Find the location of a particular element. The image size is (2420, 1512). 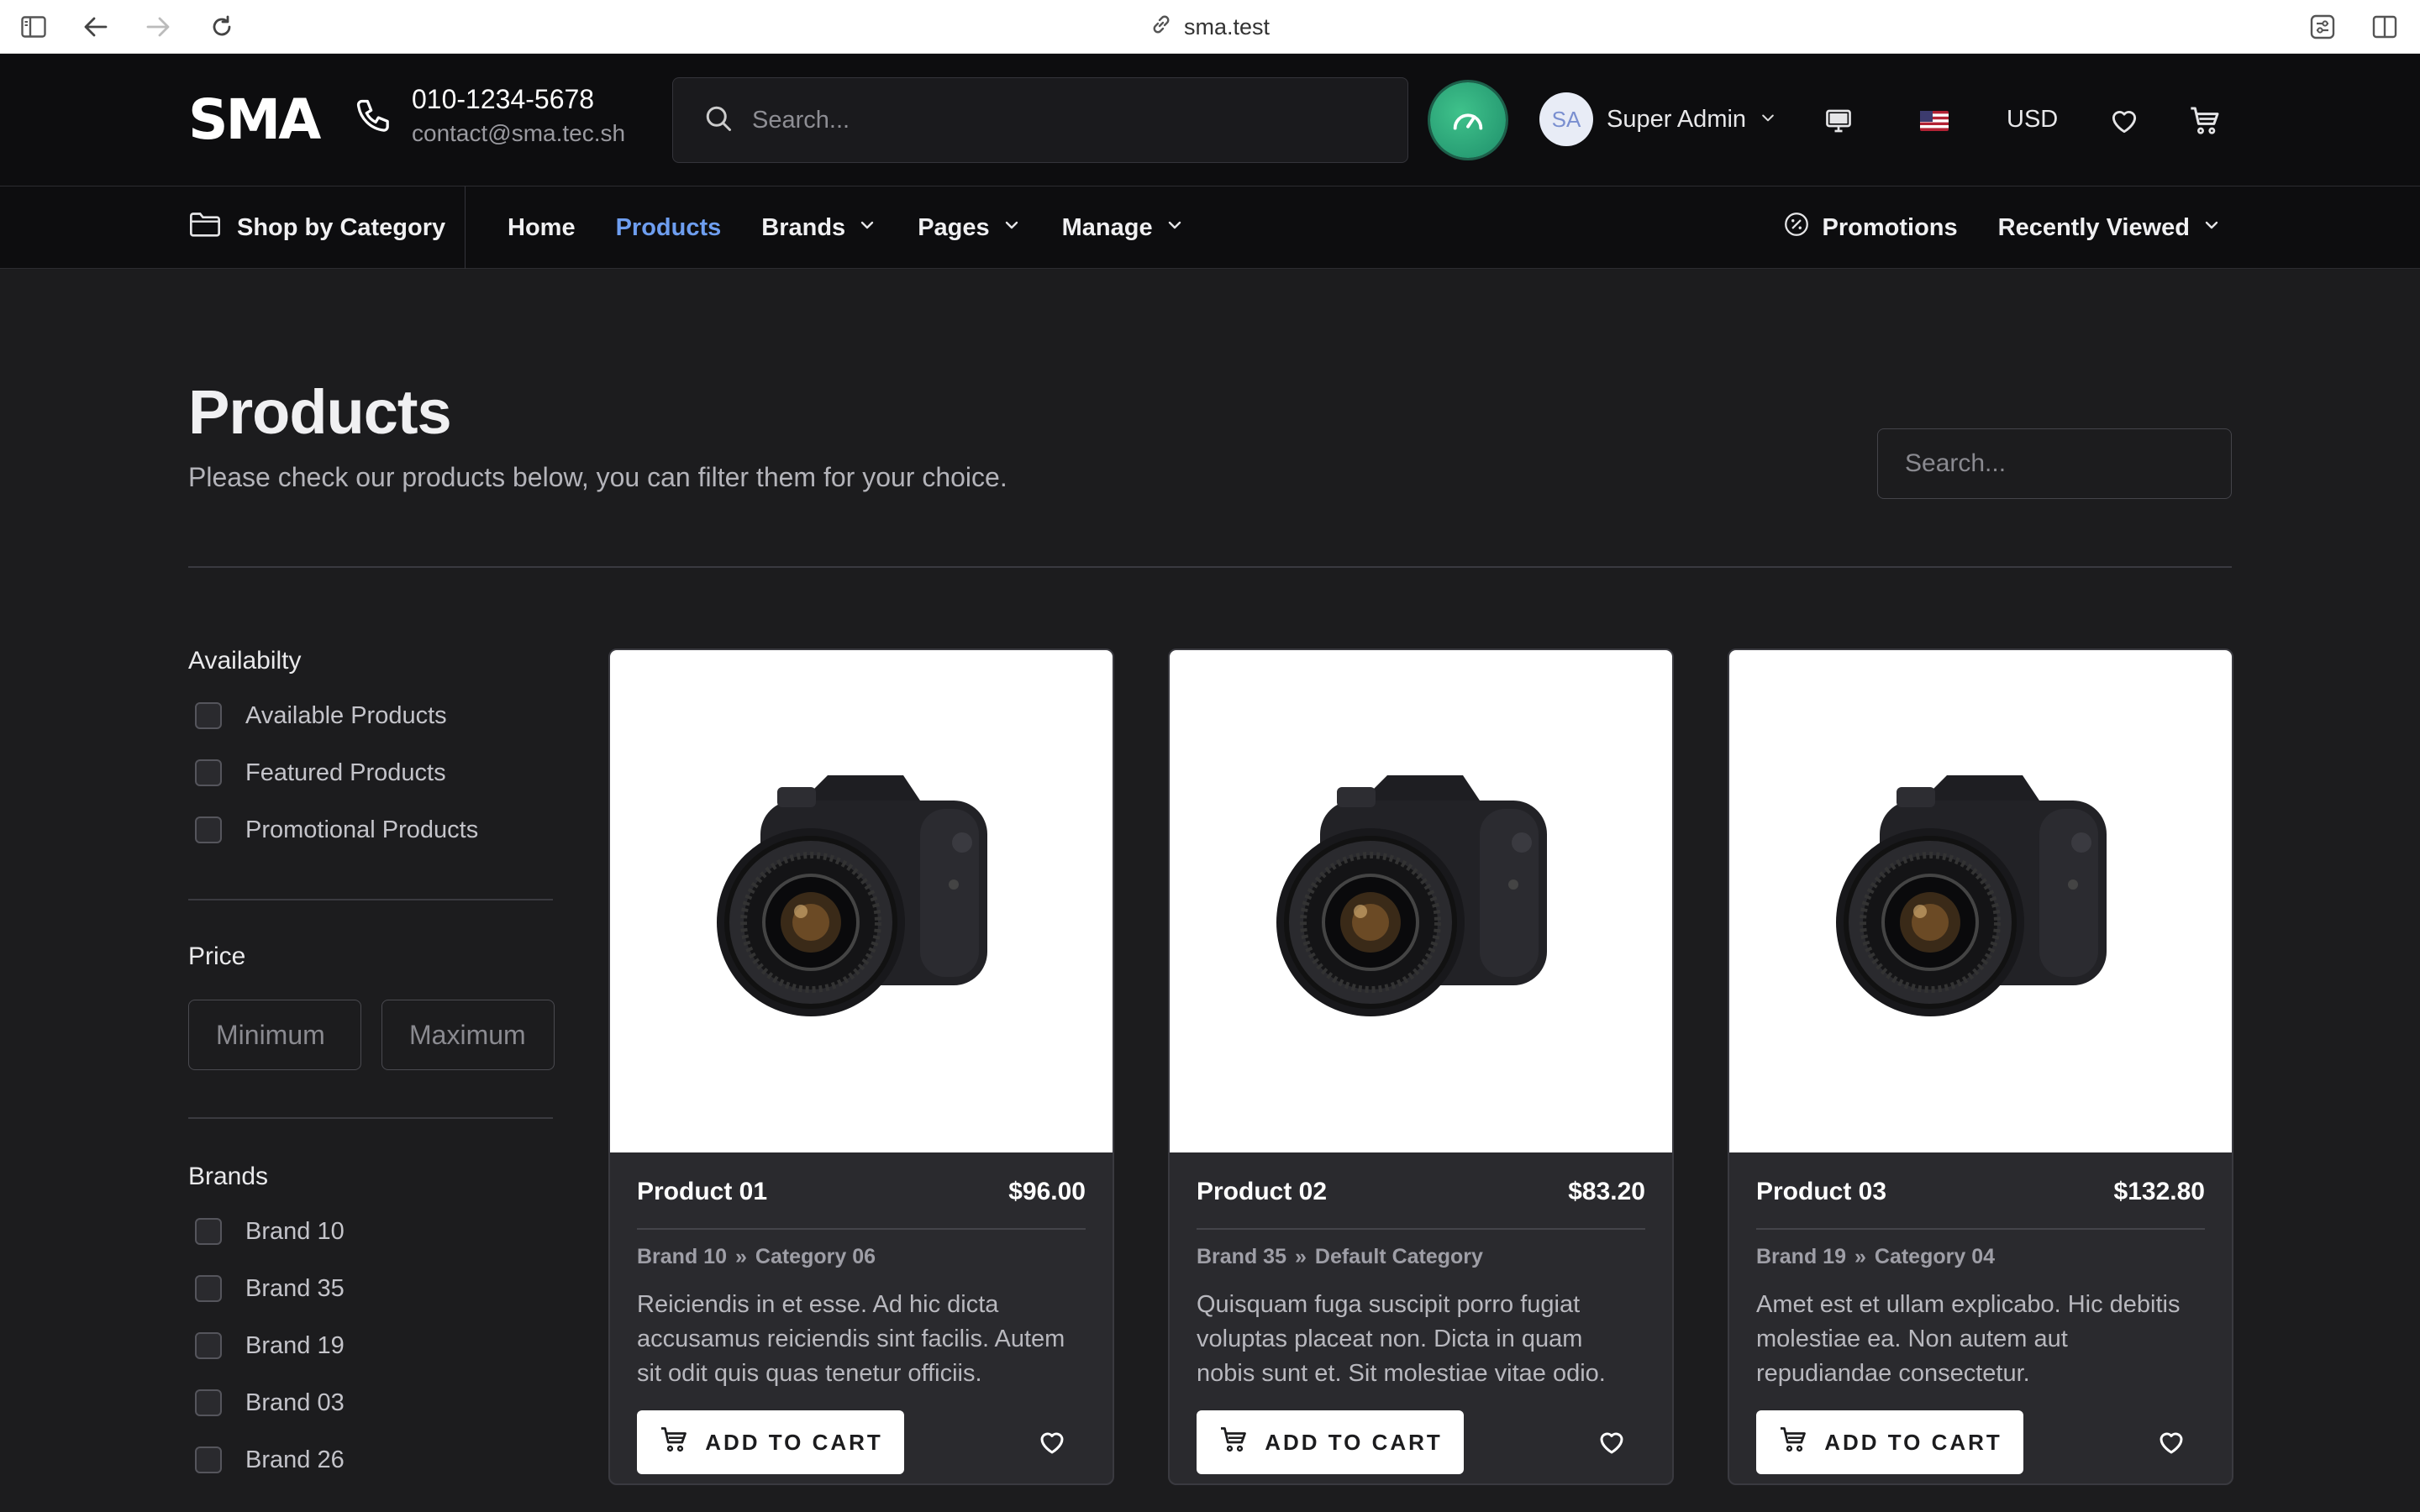

currency-selector: USD is located at coordinates (2033, 120).